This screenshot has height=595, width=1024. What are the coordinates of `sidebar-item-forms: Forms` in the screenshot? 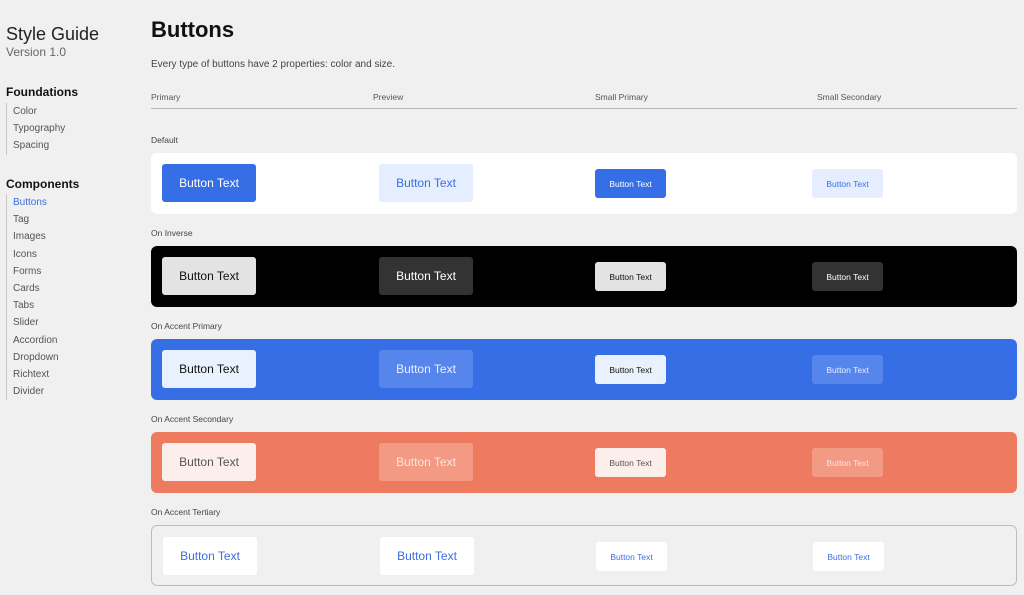 It's located at (33, 271).